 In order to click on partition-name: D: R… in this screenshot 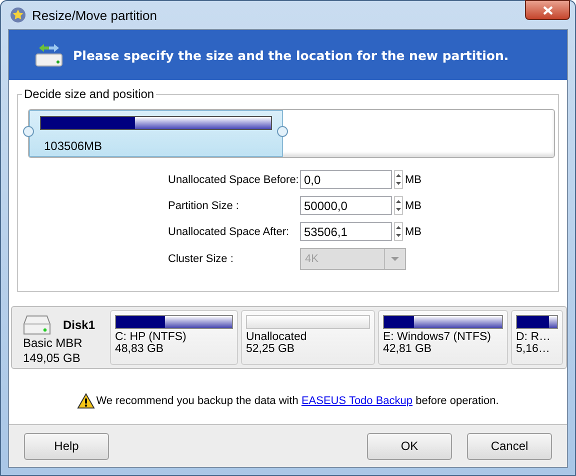, I will do `click(534, 337)`.